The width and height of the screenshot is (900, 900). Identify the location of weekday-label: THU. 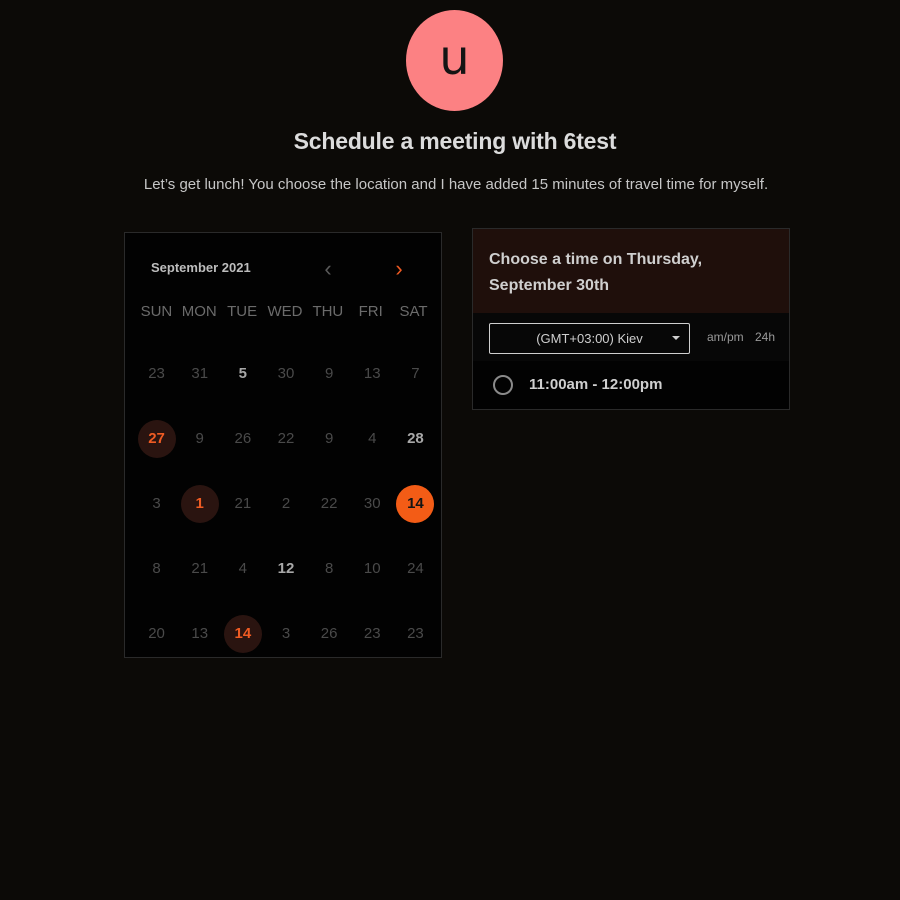
(328, 311).